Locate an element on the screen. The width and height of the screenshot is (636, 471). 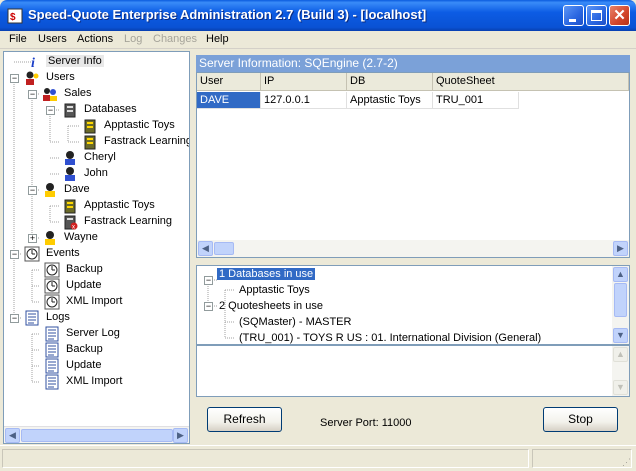
tree-label: John is located at coordinates (96, 173).